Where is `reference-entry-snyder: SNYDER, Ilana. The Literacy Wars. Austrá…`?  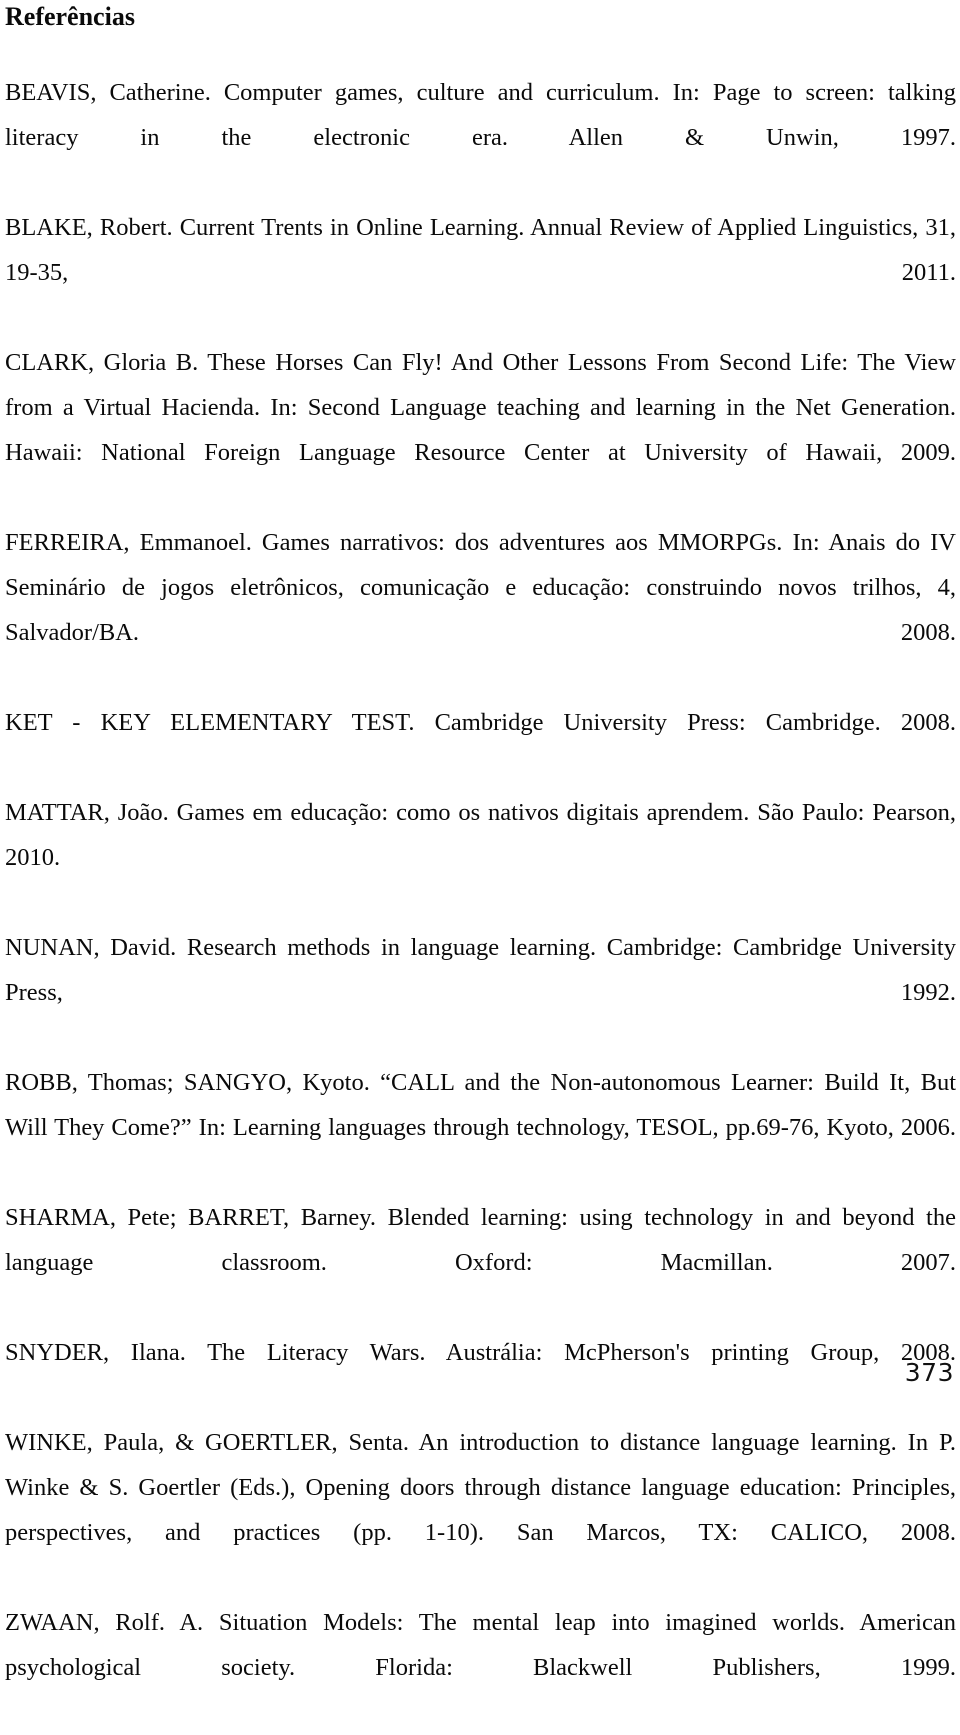
reference-entry-snyder: SNYDER, Ilana. The Literacy Wars. Austrá… is located at coordinates (480, 1352).